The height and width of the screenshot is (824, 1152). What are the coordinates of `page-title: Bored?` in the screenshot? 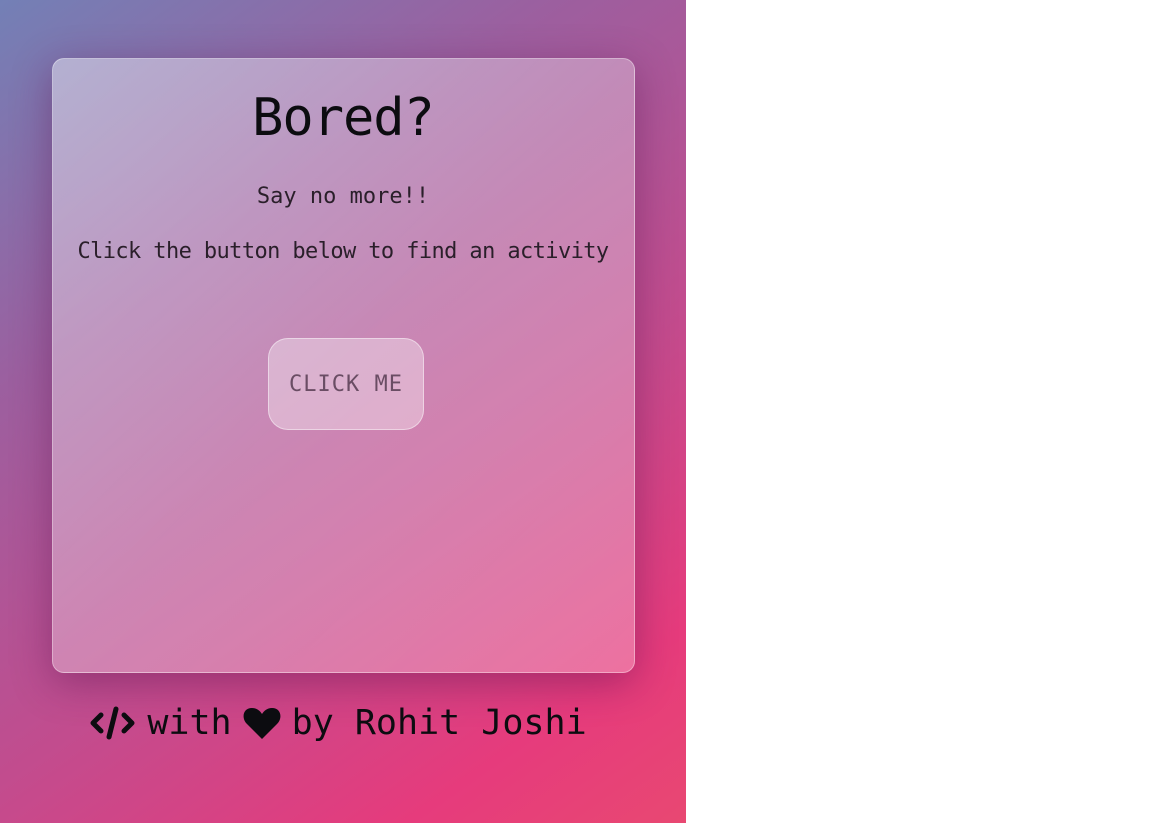 It's located at (343, 118).